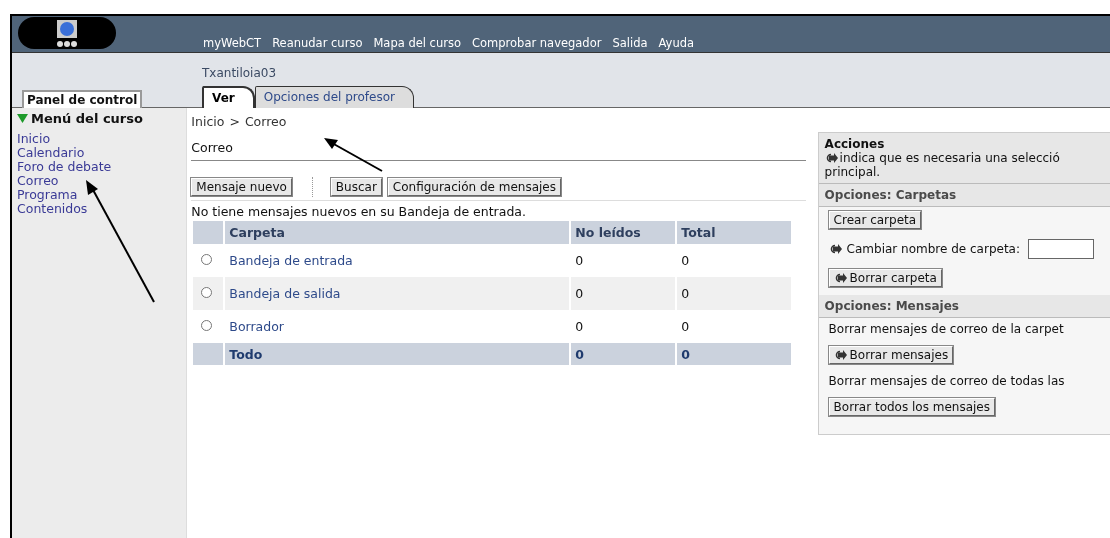 The image size is (1110, 538). I want to click on annotation-arrow, so click(354, 155).